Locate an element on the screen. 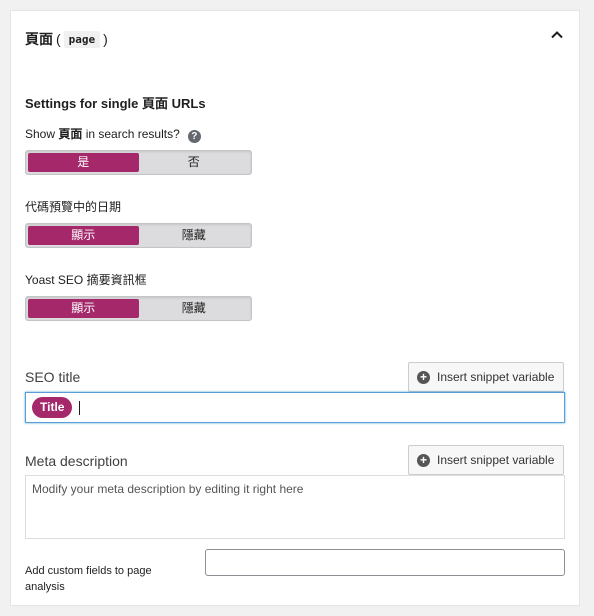  search-results-toggle: 是 否 is located at coordinates (138, 162).